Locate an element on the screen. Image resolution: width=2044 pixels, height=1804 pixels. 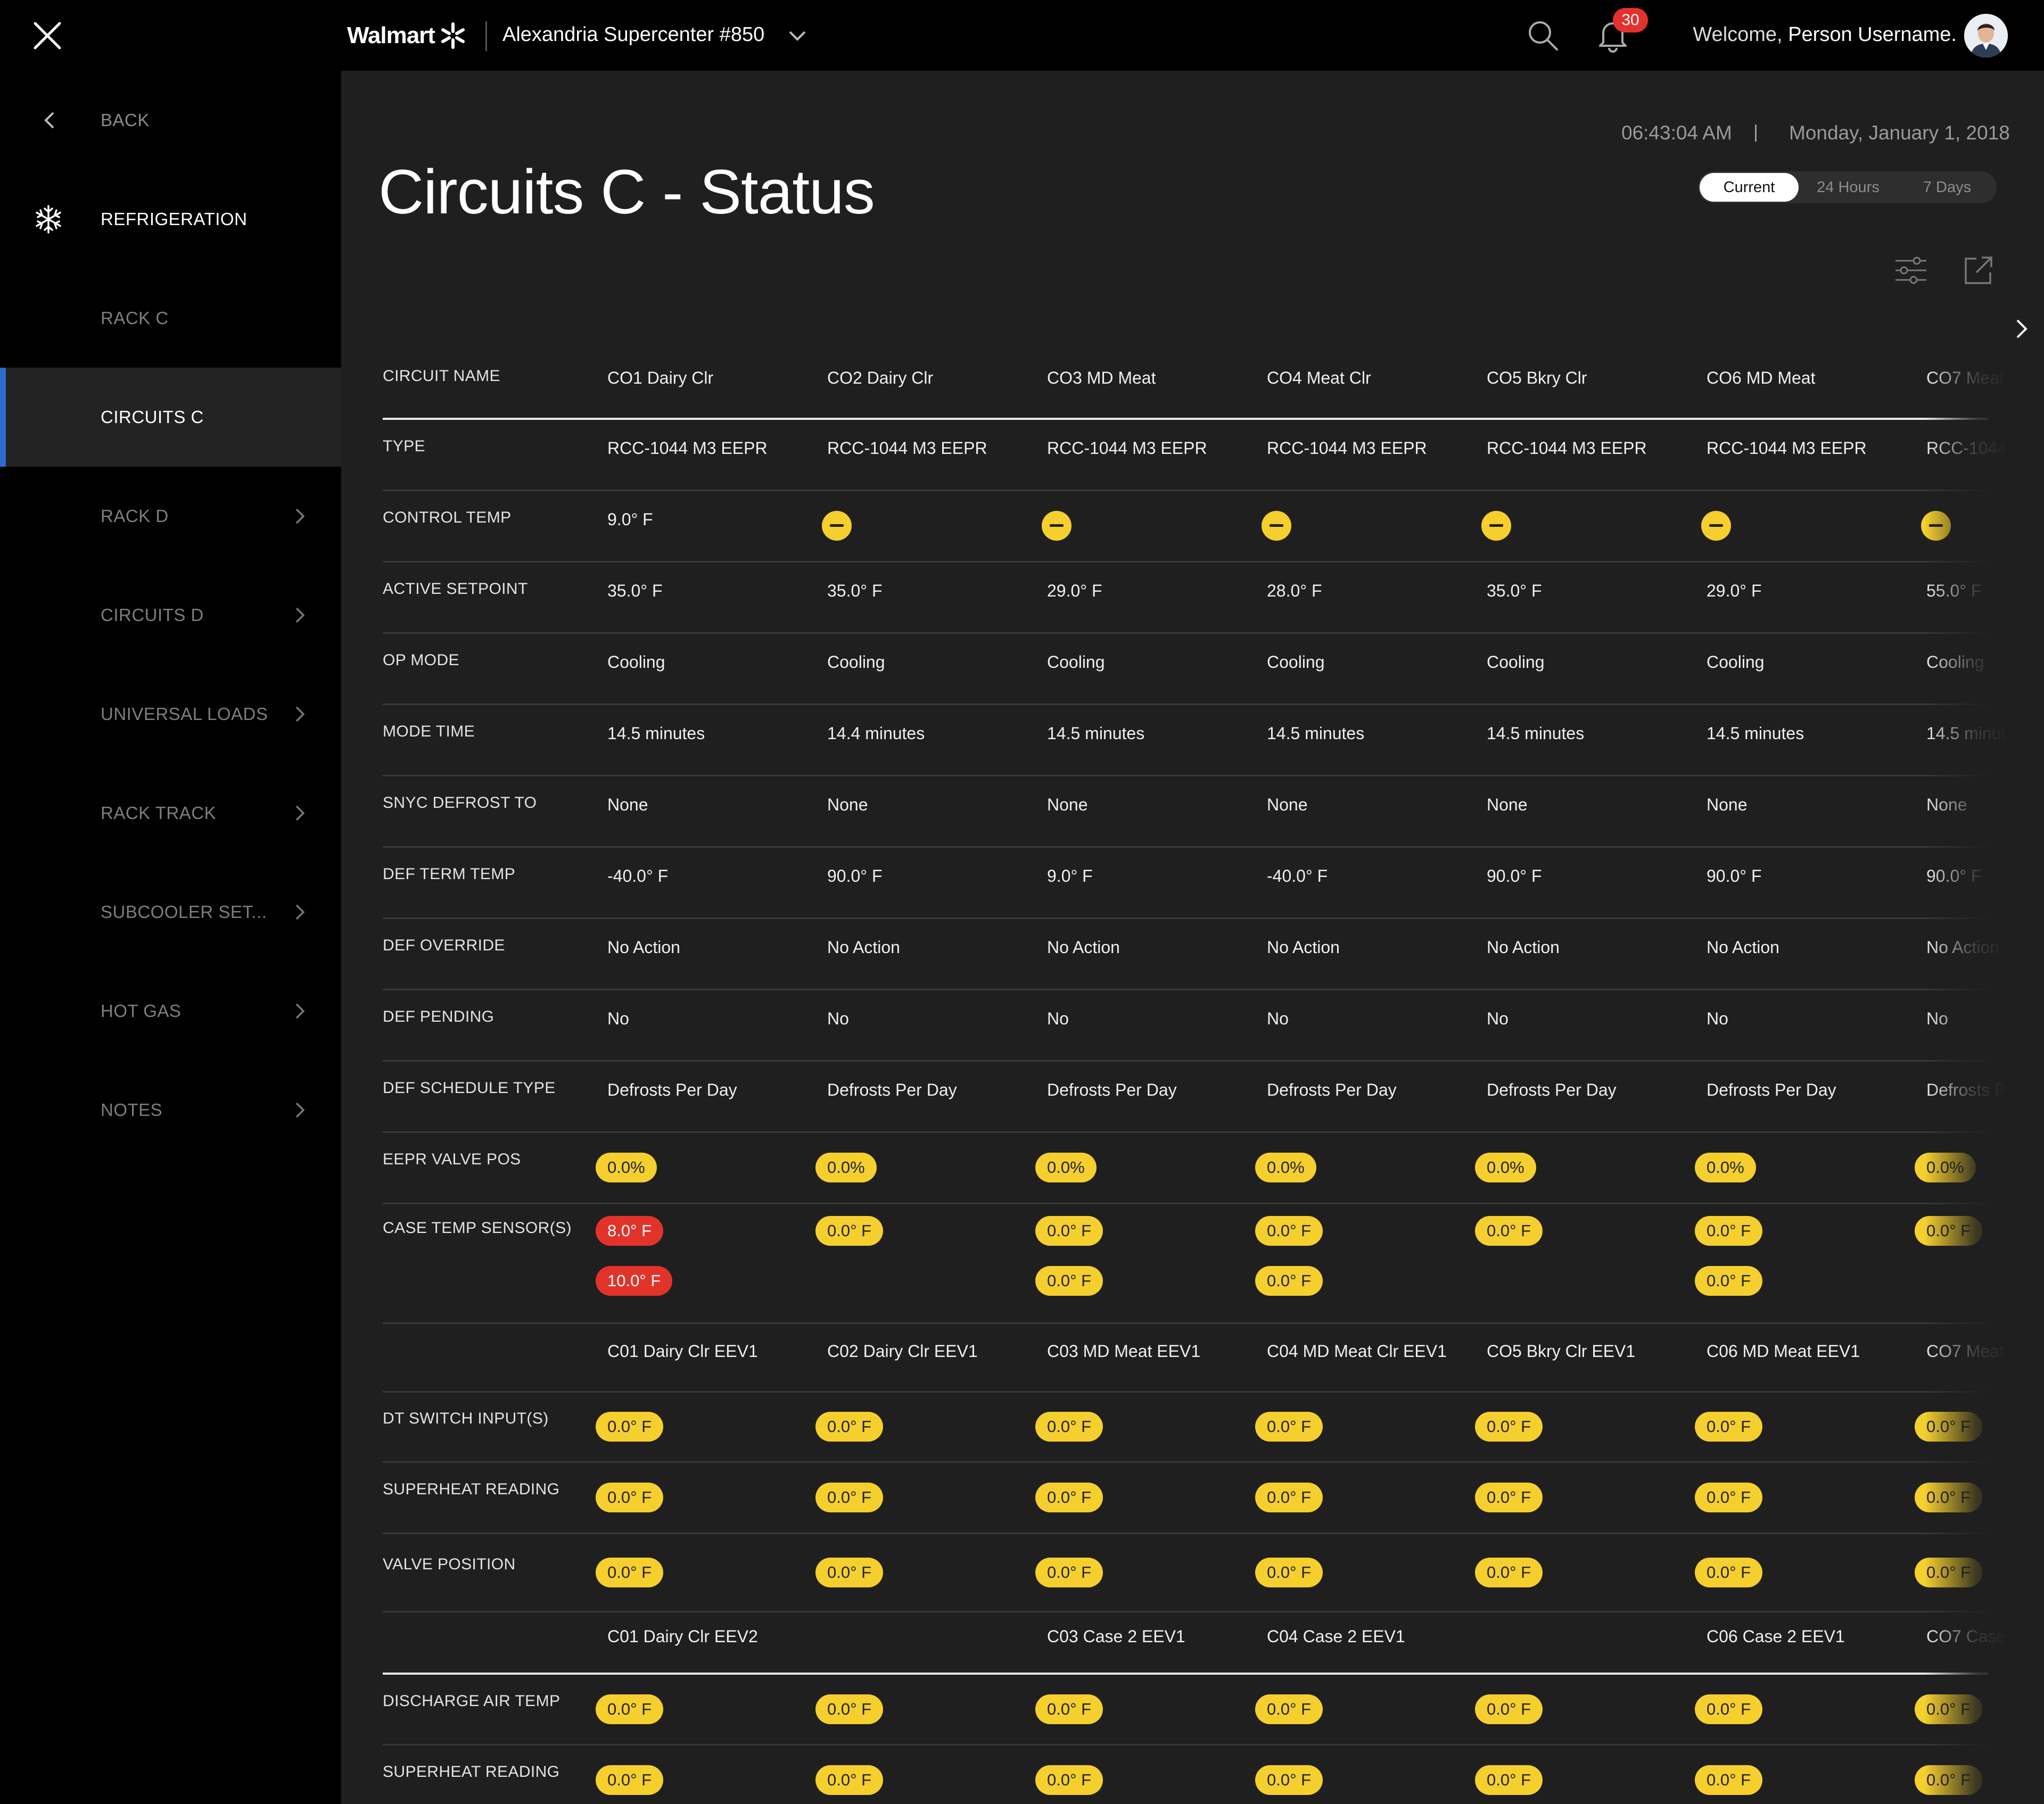
brand-divider is located at coordinates (486, 36).